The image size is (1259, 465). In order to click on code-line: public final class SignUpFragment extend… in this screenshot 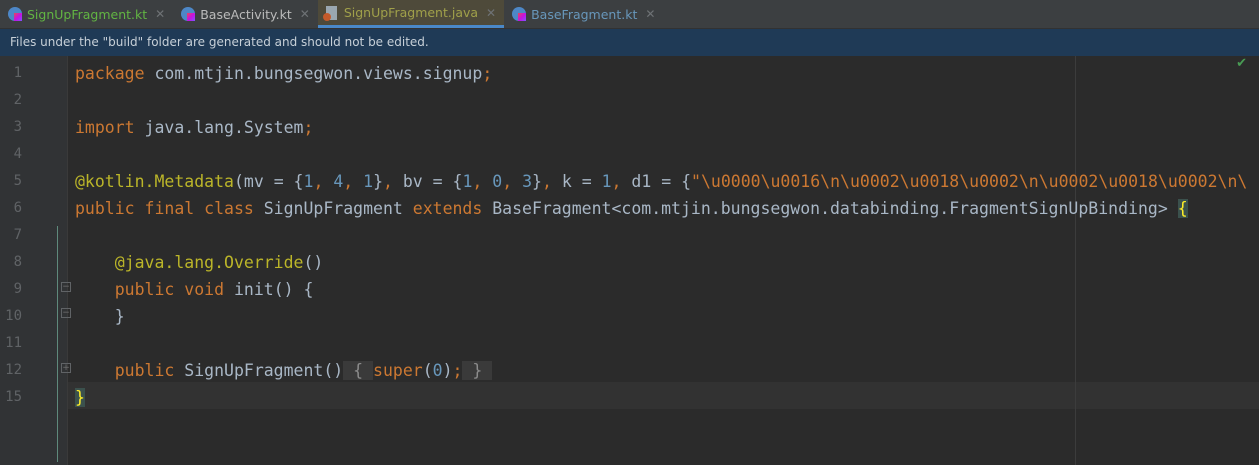, I will do `click(631, 208)`.